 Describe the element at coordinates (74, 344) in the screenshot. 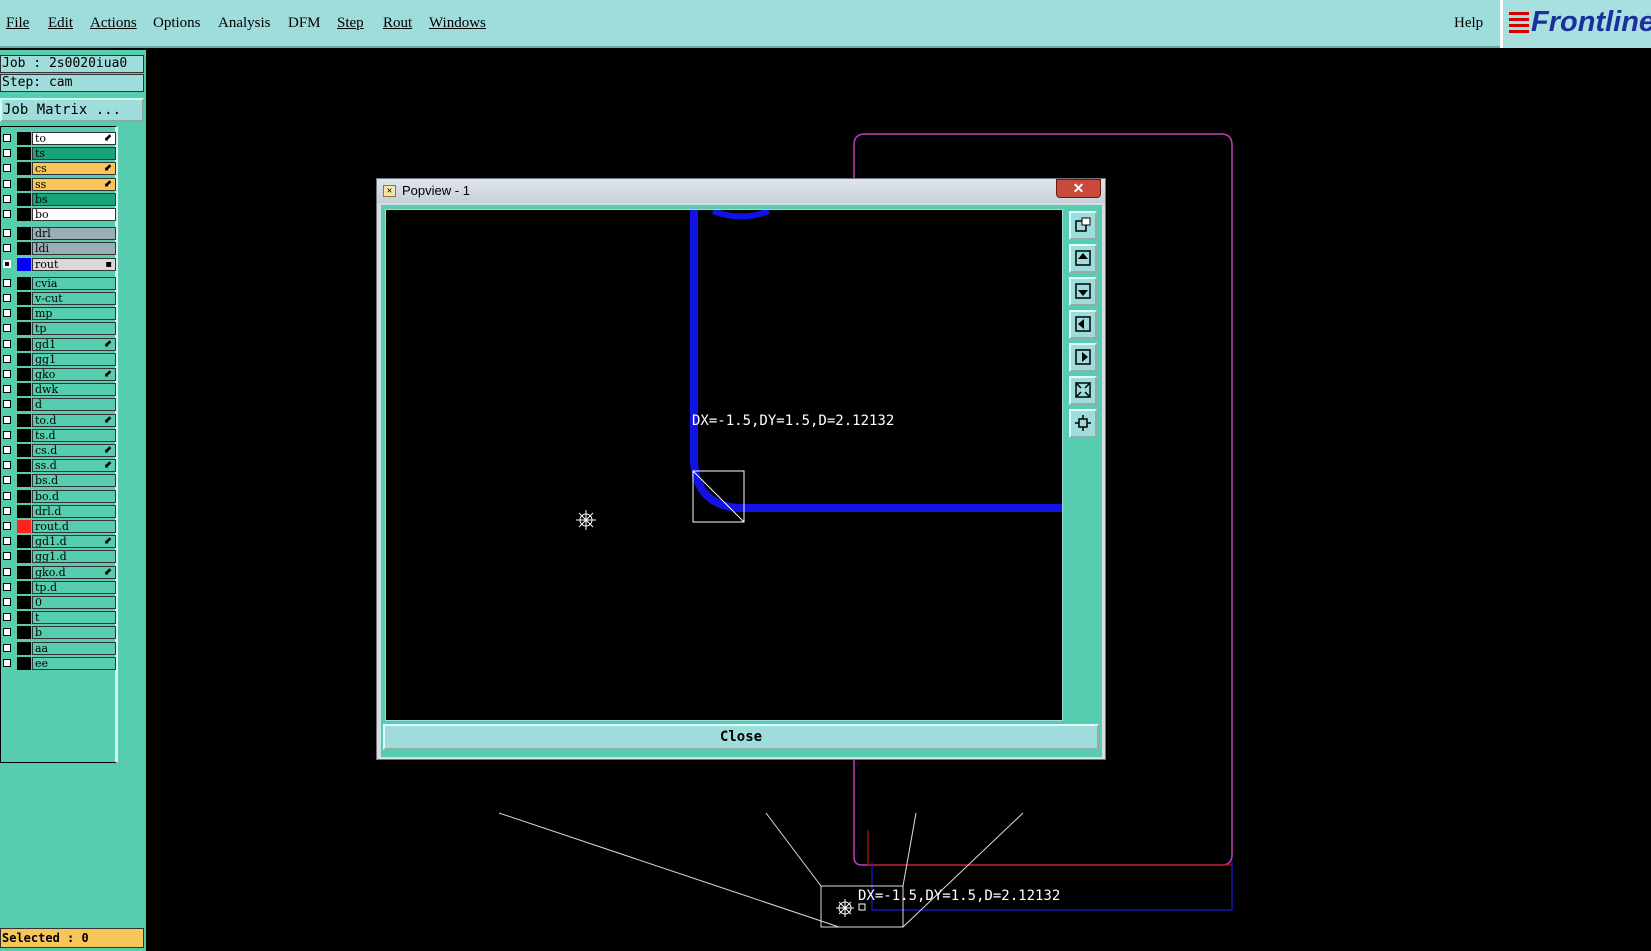

I see `layer-name: gd1 ⬋` at that location.